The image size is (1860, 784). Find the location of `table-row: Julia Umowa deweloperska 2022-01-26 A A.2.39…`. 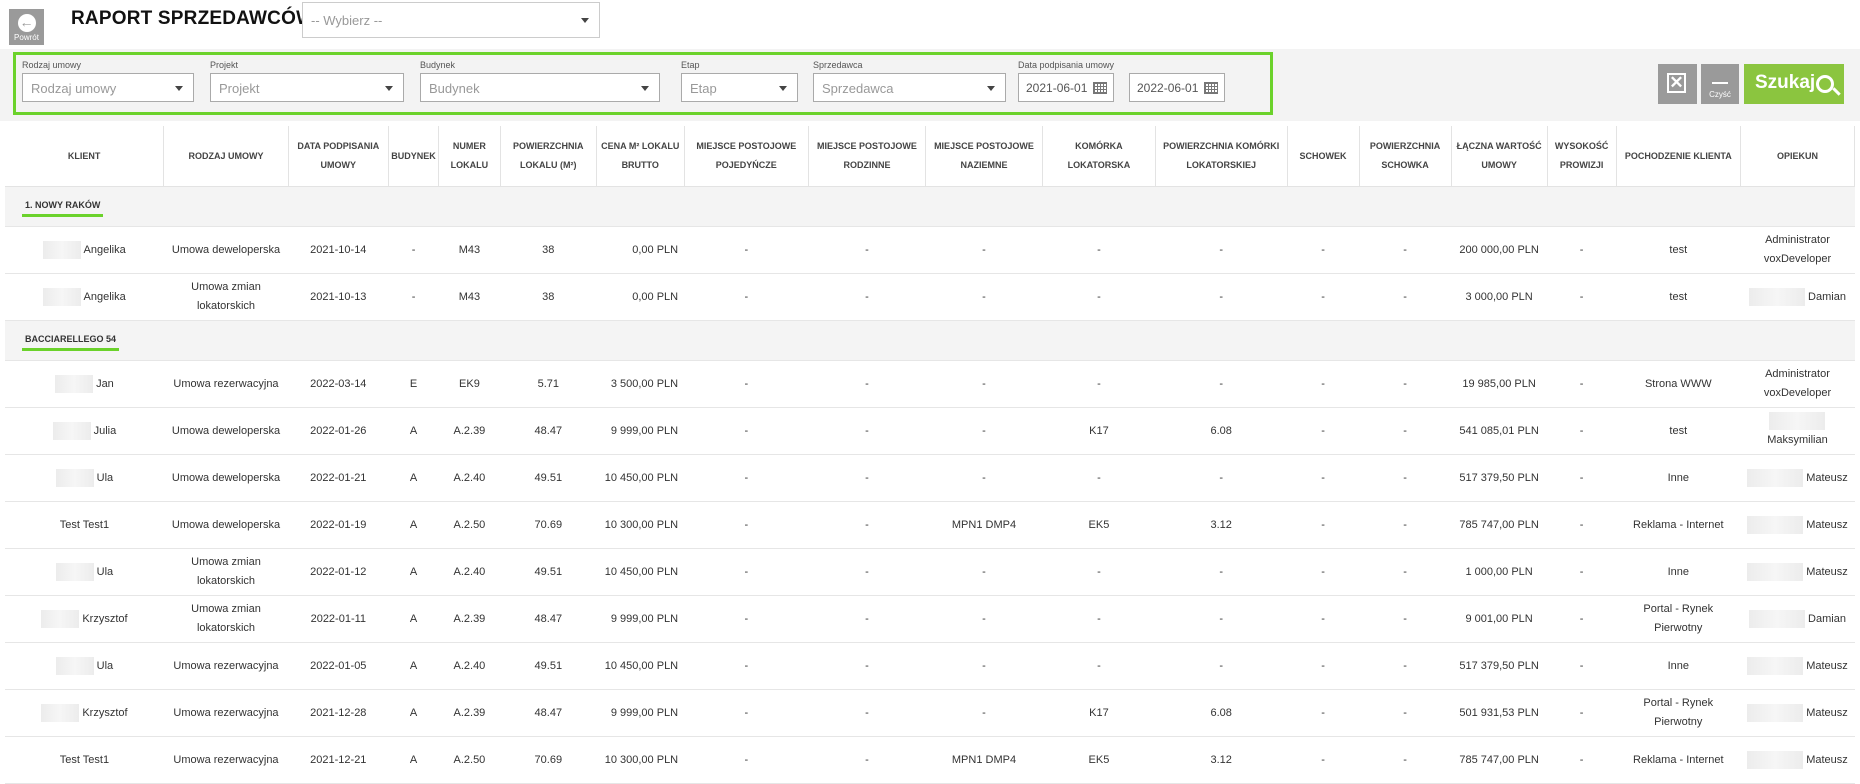

table-row: Julia Umowa deweloperska 2022-01-26 A A.2.39… is located at coordinates (930, 431).